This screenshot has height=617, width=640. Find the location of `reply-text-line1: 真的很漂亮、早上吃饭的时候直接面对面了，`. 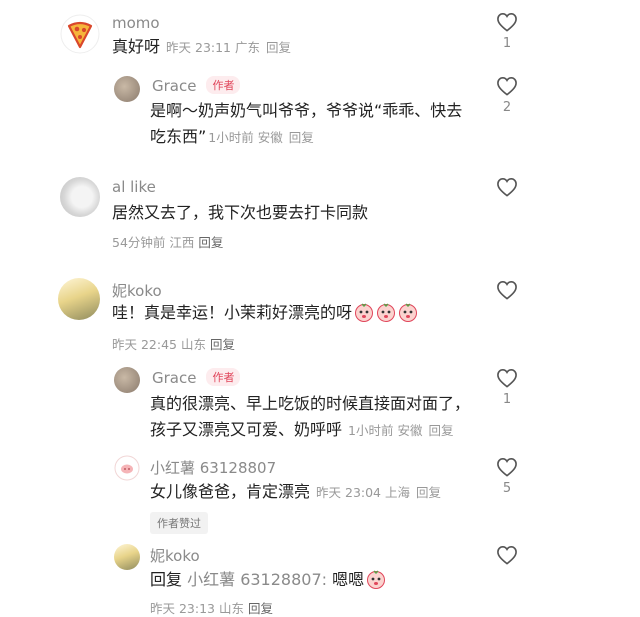

reply-text-line1: 真的很漂亮、早上吃饭的时候直接面对面了， is located at coordinates (310, 403).